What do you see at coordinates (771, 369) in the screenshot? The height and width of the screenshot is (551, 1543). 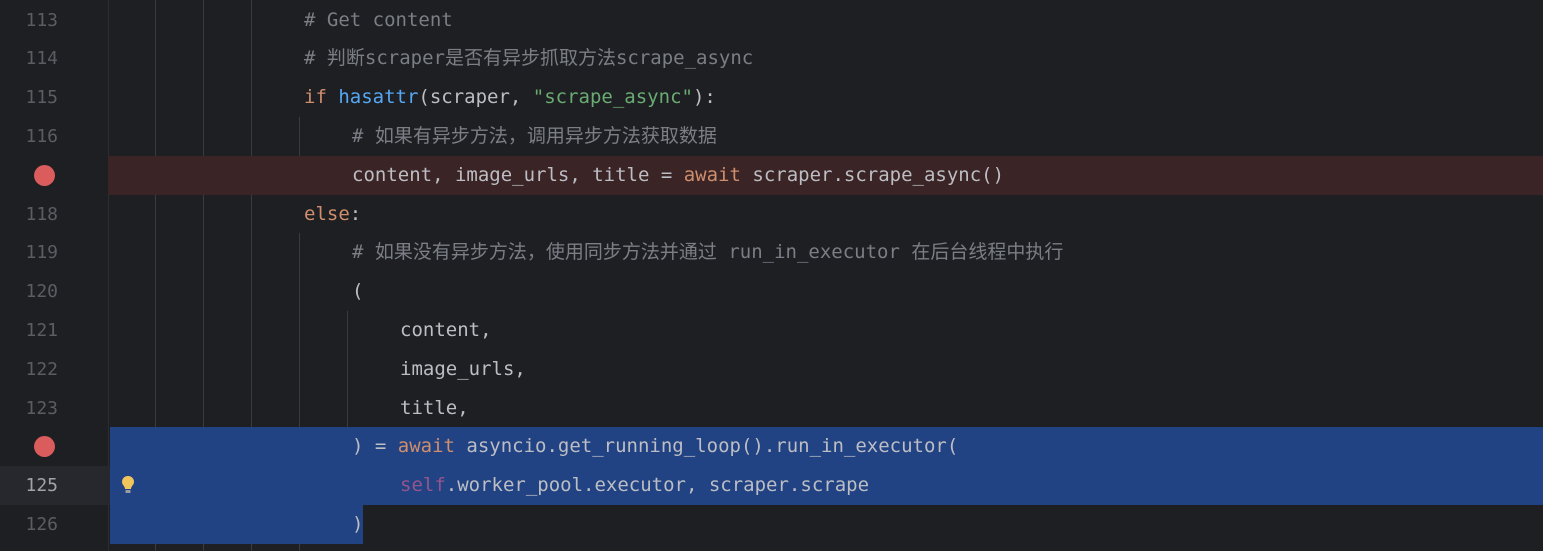 I see `code-line: 122 image_urls,` at bounding box center [771, 369].